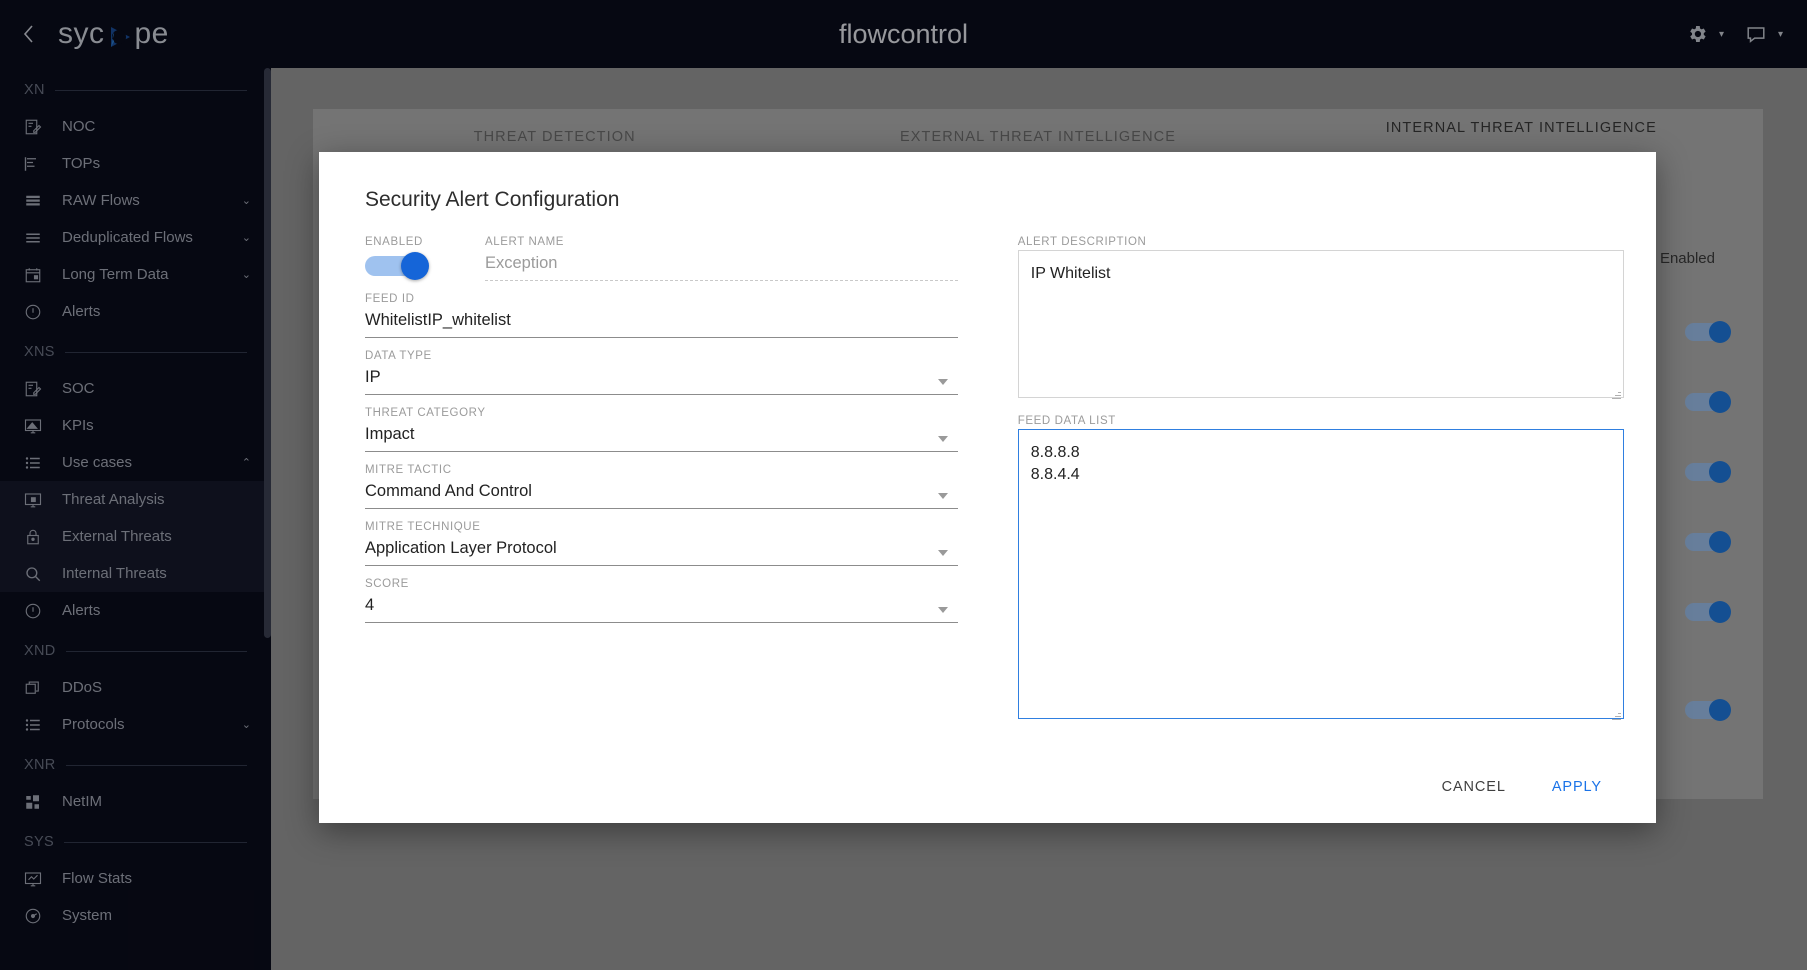 The width and height of the screenshot is (1807, 970). I want to click on threat-category-label: THREAT CATEGORY, so click(425, 413).